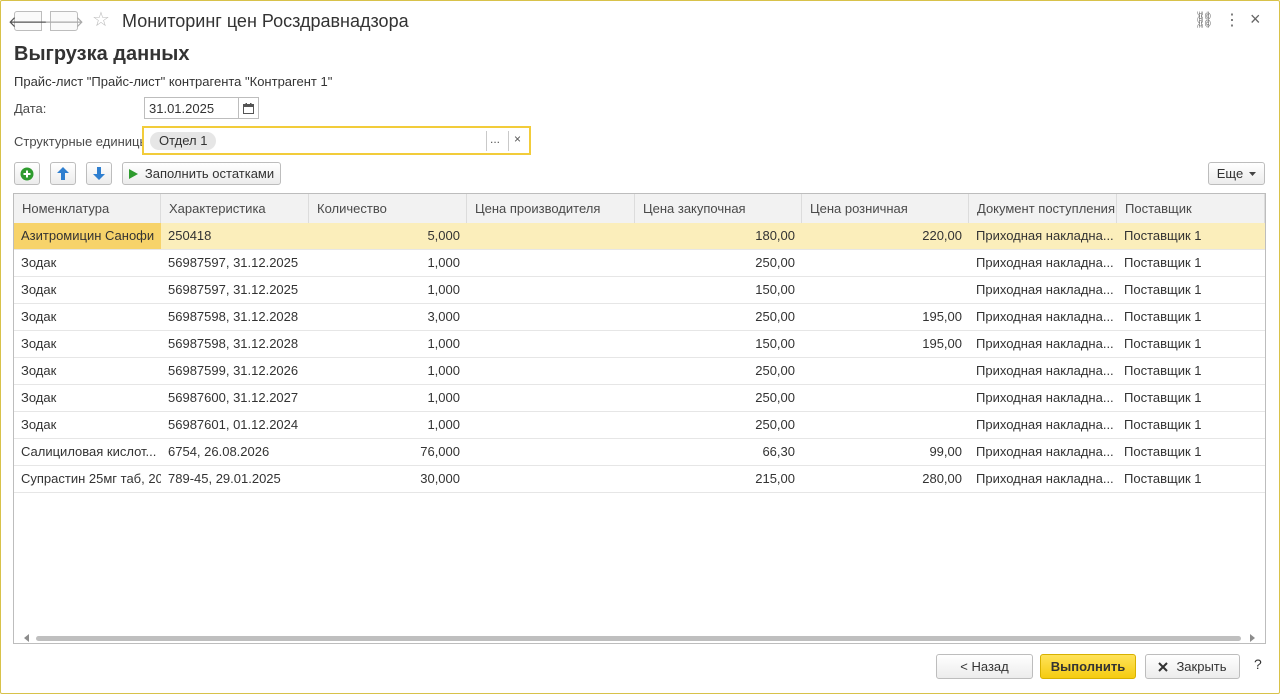 The image size is (1280, 694). What do you see at coordinates (235, 452) in the screenshot?
I see `cell-characteristic: 6754, 26.08.2026` at bounding box center [235, 452].